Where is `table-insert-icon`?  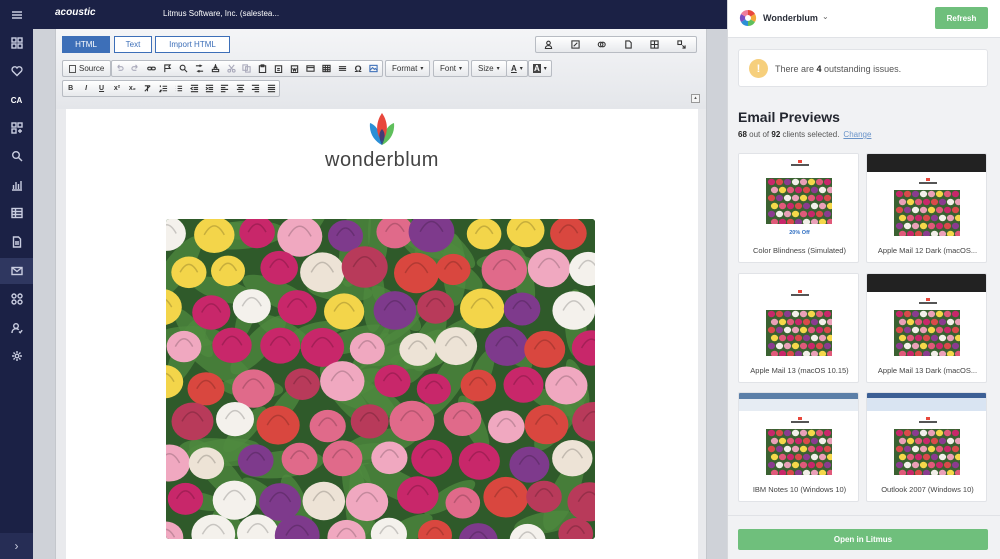
table-insert-icon is located at coordinates (326, 68).